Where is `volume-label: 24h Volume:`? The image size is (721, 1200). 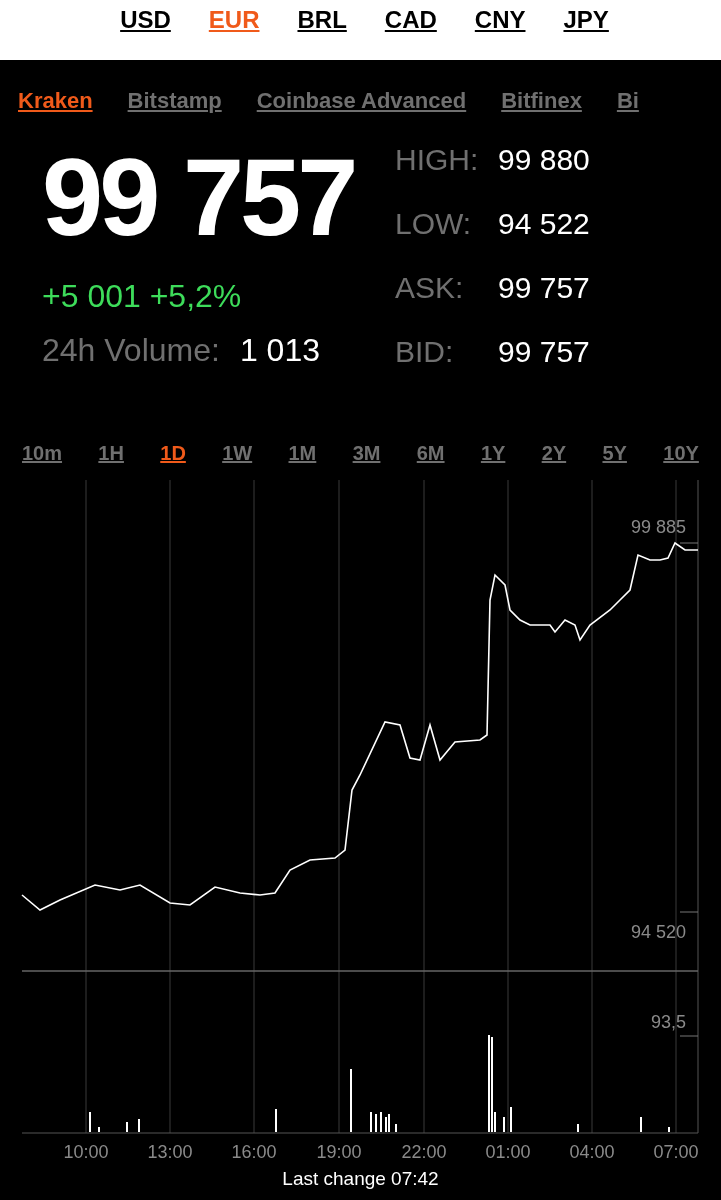 volume-label: 24h Volume: is located at coordinates (131, 350).